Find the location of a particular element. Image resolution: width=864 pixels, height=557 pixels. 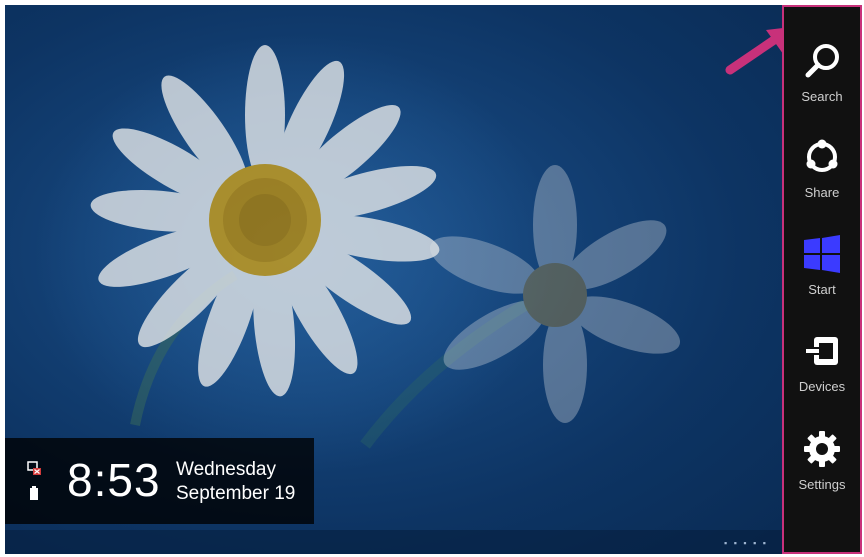

clock-time: 8:53 is located at coordinates (114, 480).